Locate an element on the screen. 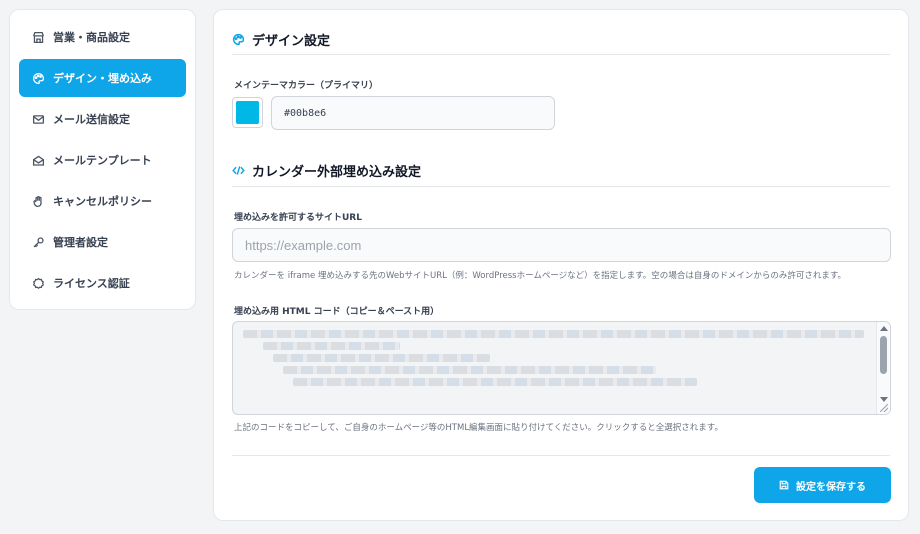  sidebar-item-mail-settings: メール送信設定 is located at coordinates (102, 119).